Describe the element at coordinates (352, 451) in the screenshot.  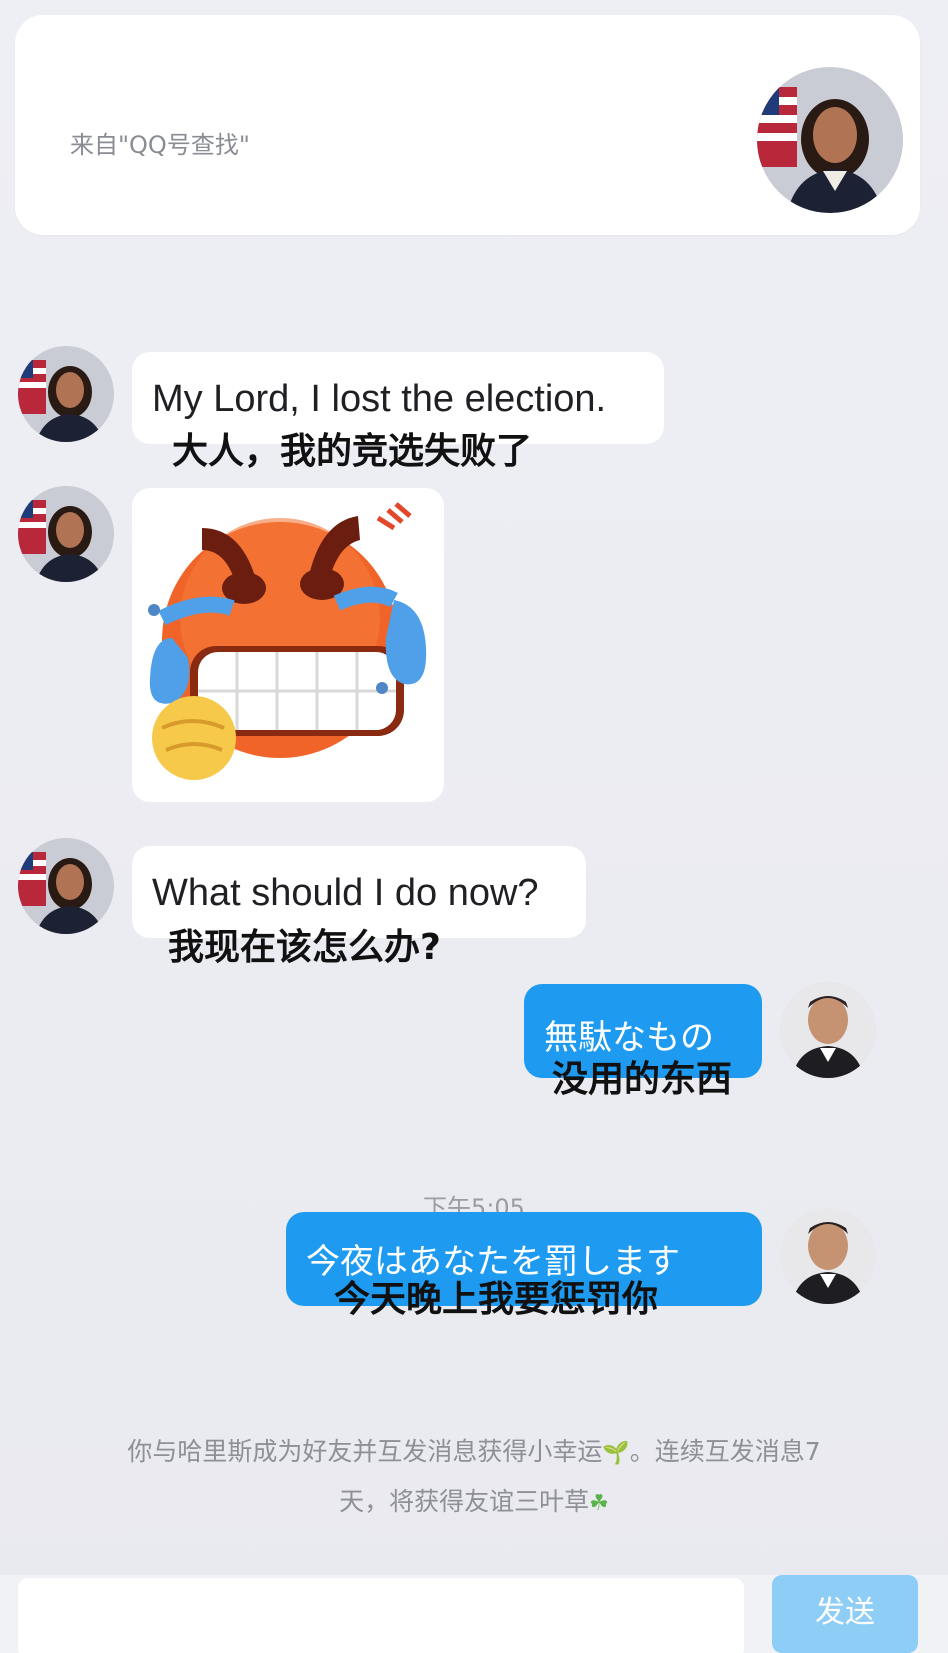
I see `message-subtitle: 大人，我的竞选失败了` at that location.